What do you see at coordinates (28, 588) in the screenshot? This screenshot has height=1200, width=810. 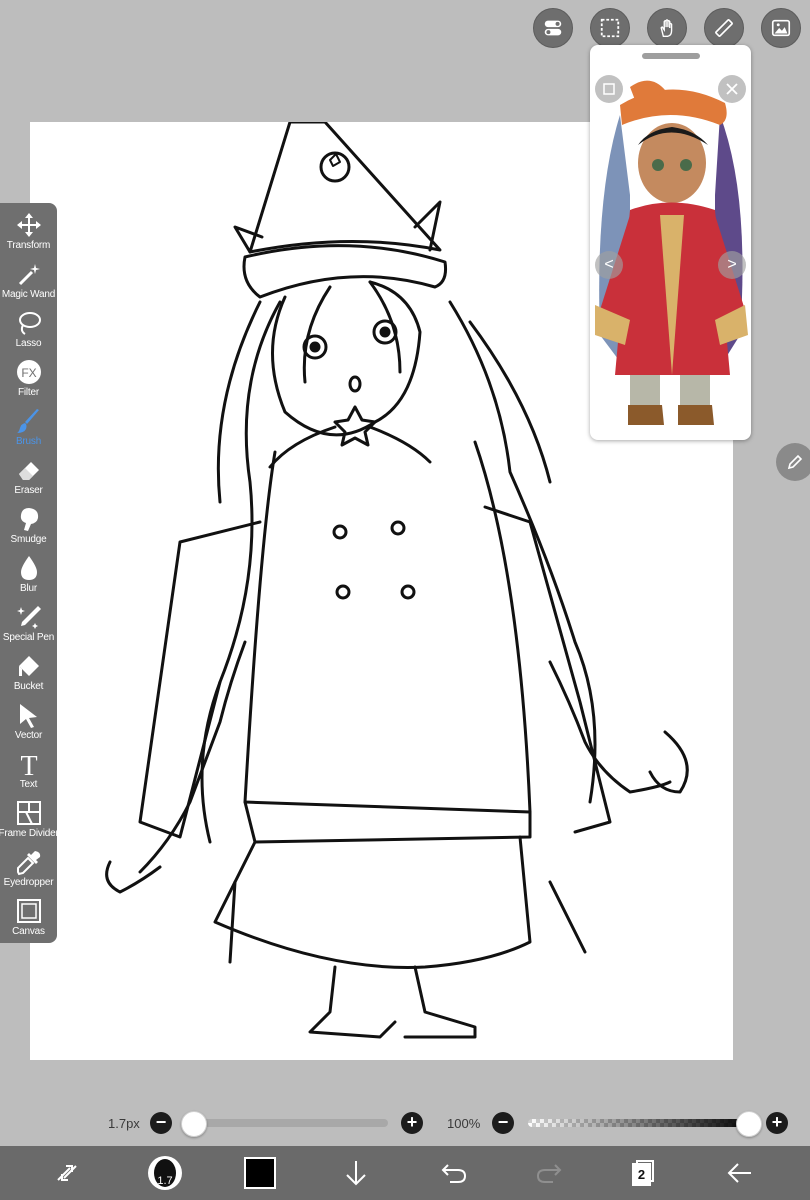 I see `tool-label: Blur` at bounding box center [28, 588].